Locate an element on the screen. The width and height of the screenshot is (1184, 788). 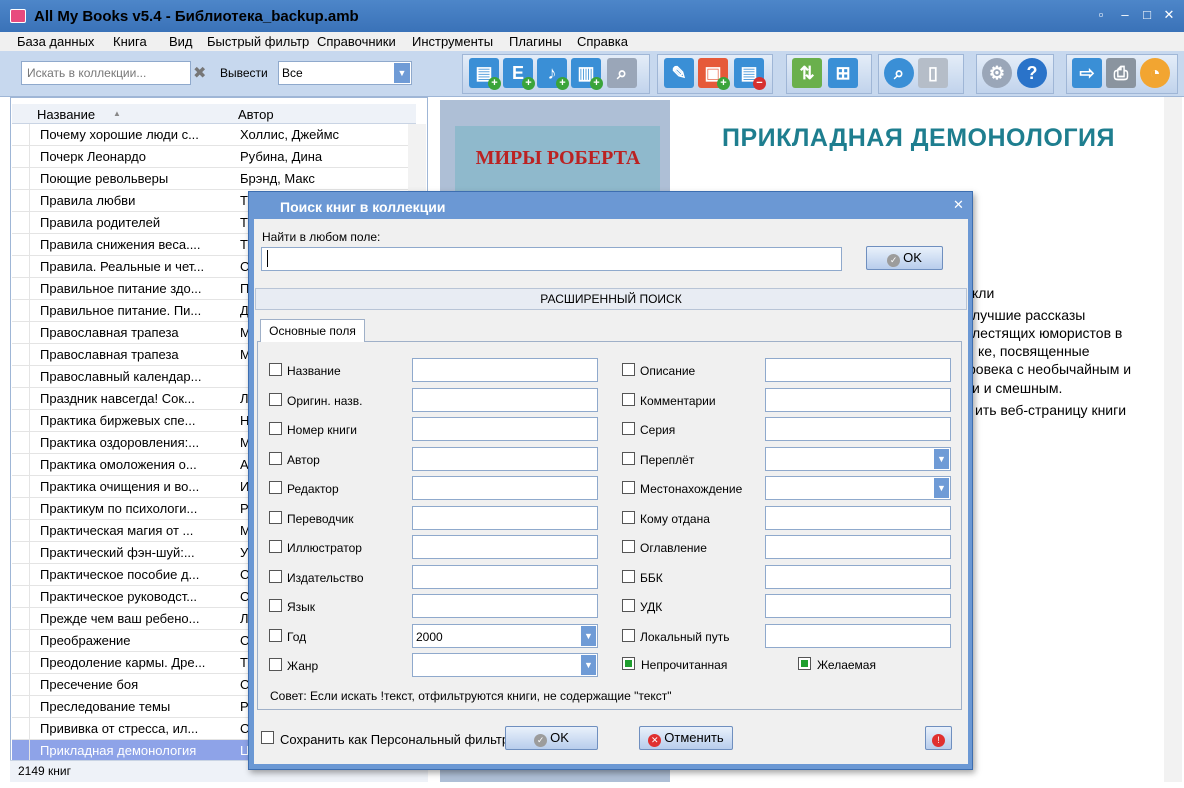
close-button: ✕ is located at coordinates (1169, 15).